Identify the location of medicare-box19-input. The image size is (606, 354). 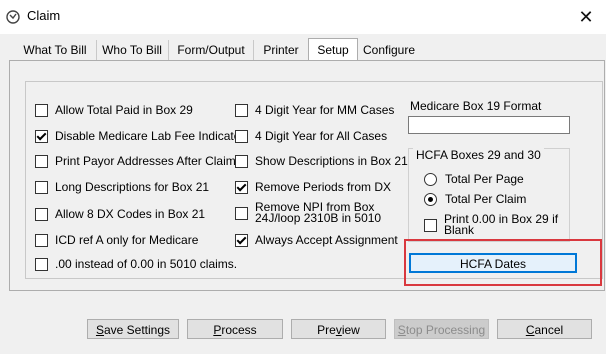
(489, 125).